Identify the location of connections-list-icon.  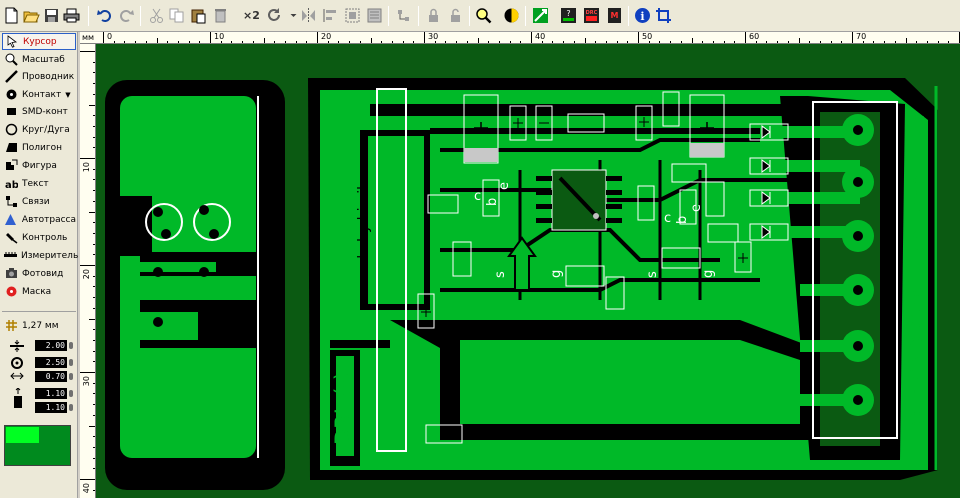
(403, 15).